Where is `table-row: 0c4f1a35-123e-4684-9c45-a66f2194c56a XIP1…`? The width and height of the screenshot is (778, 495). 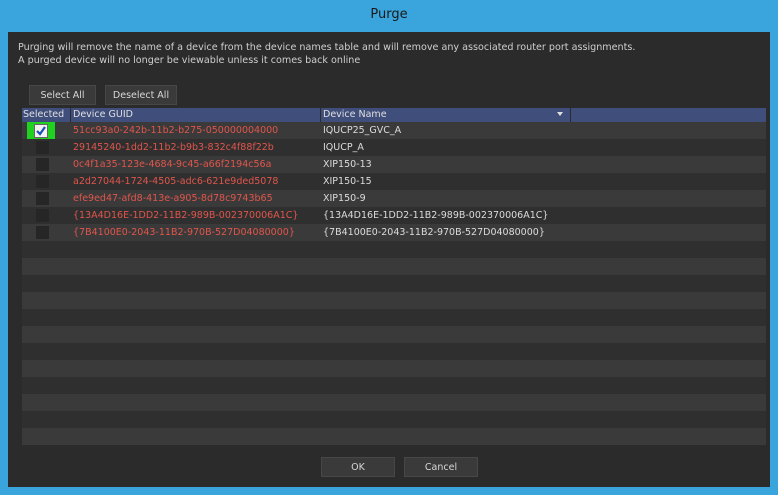 table-row: 0c4f1a35-123e-4684-9c45-a66f2194c56a XIP1… is located at coordinates (394, 164).